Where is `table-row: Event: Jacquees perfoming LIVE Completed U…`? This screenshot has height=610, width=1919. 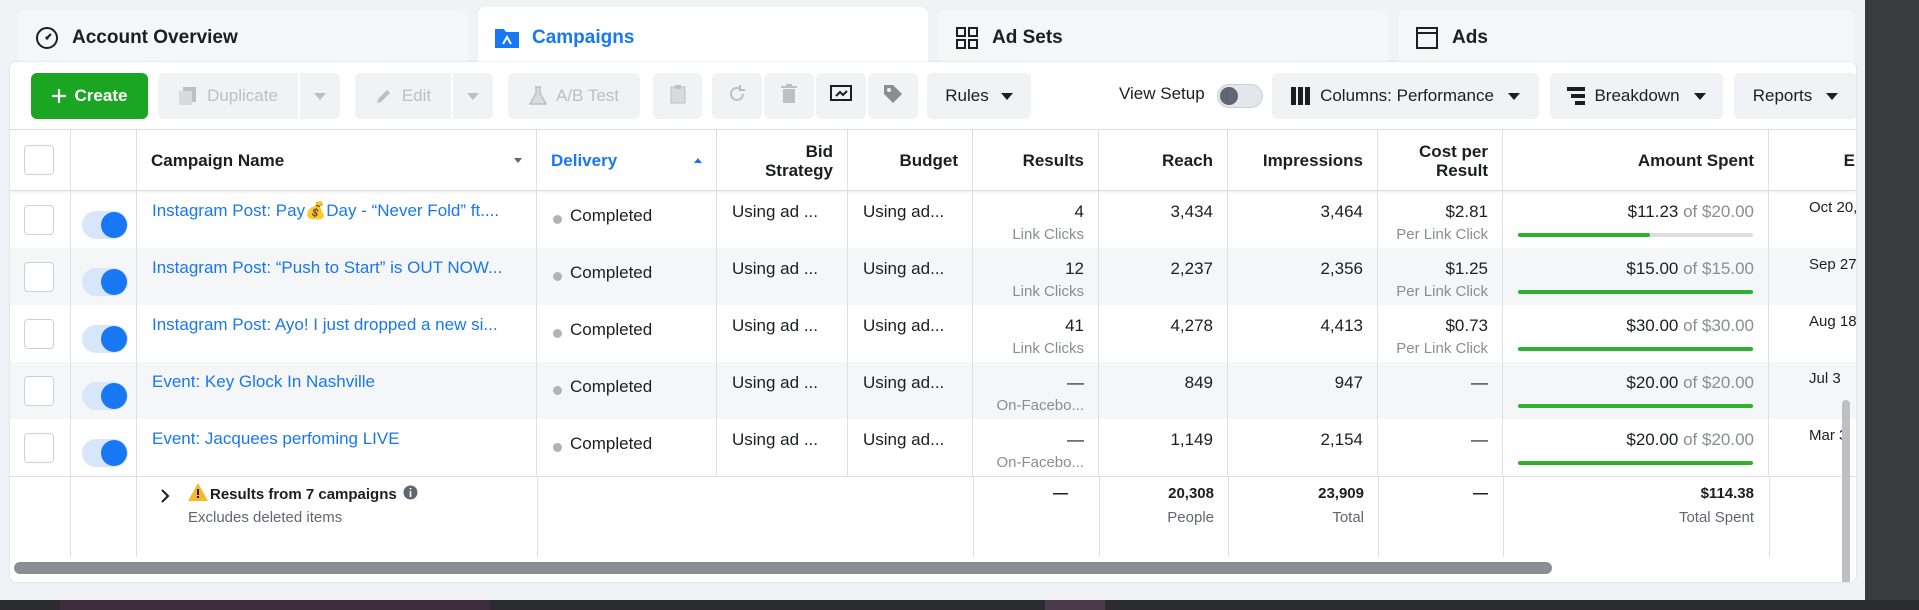 table-row: Event: Jacquees perfoming LIVE Completed U… is located at coordinates (933, 447).